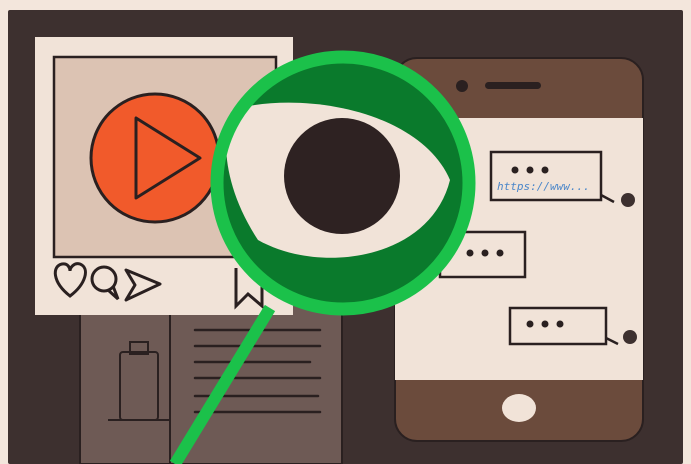 The image size is (691, 464). I want to click on document-card, so click(211, 381).